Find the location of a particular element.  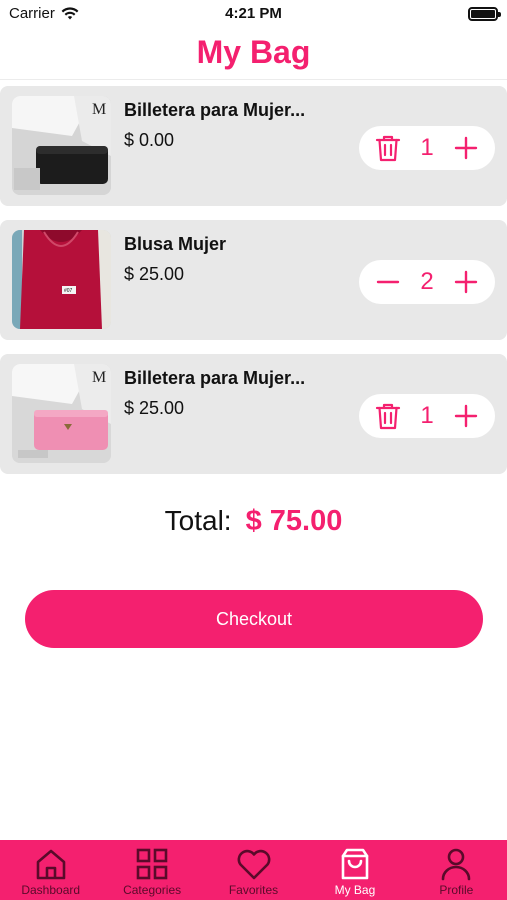

clock: 4:21 PM is located at coordinates (253, 13).